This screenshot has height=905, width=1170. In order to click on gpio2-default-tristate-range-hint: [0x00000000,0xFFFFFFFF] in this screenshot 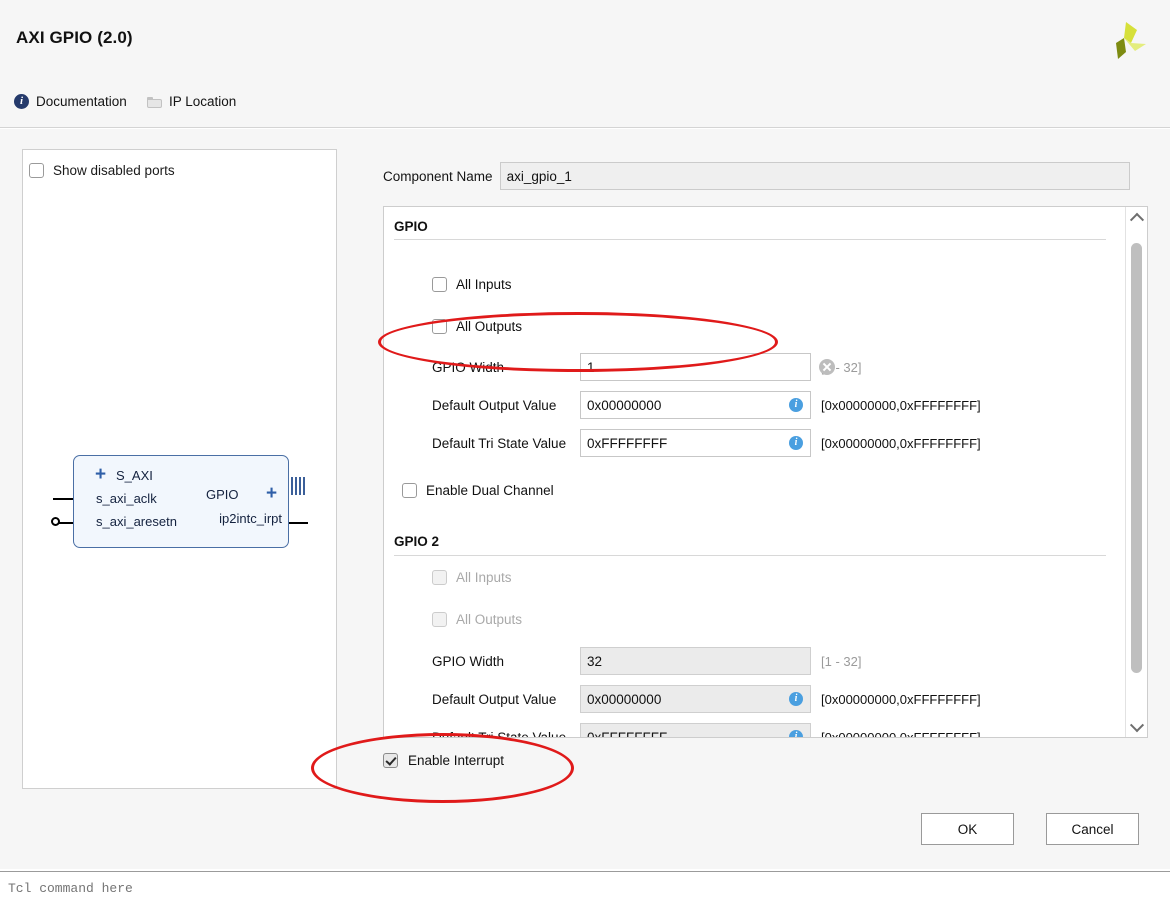, I will do `click(901, 733)`.